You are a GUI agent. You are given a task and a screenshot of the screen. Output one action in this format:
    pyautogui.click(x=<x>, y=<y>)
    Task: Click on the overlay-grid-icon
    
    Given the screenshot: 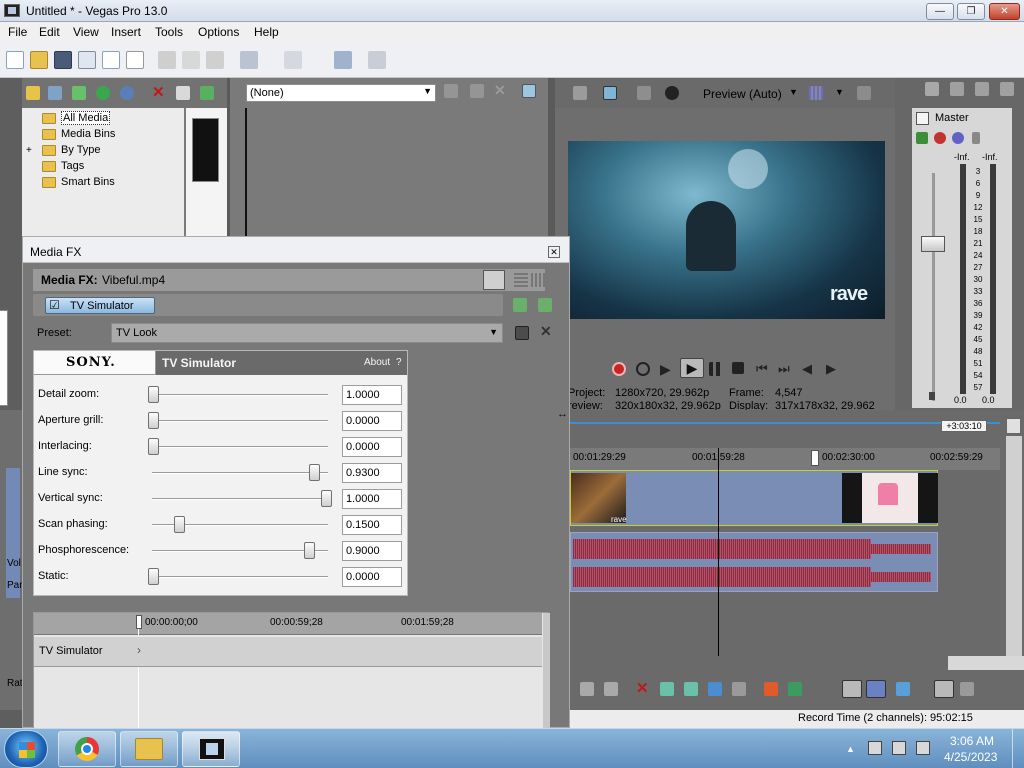 What is the action you would take?
    pyautogui.click(x=816, y=93)
    